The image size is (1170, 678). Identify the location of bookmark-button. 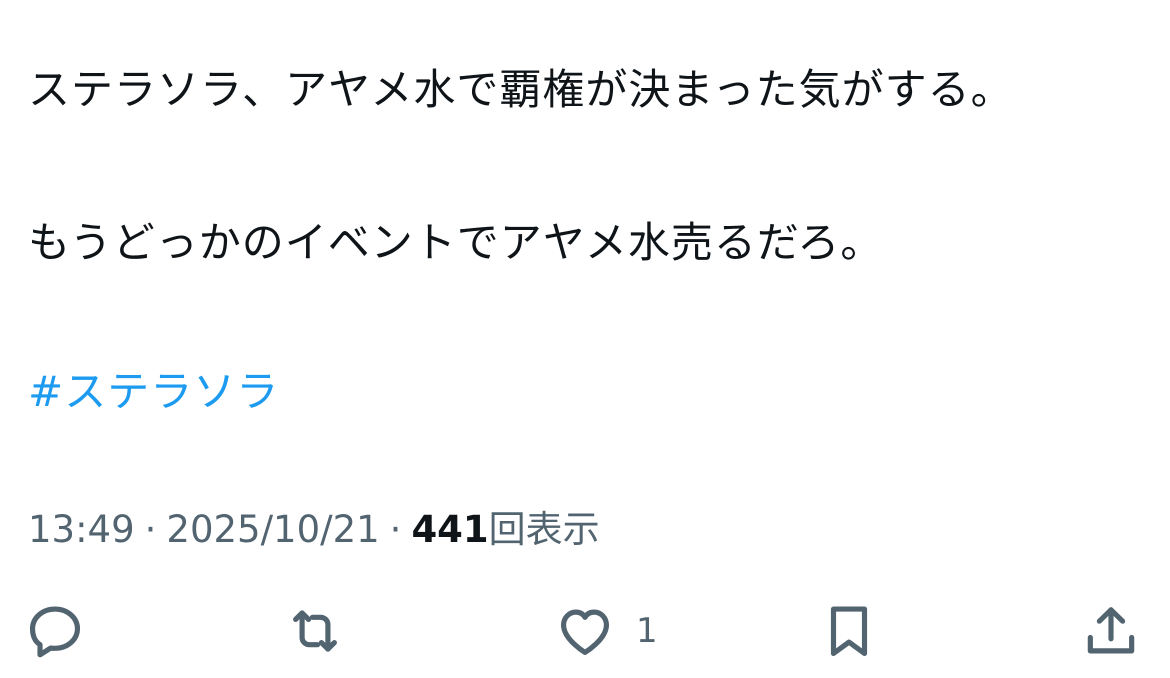
(849, 631).